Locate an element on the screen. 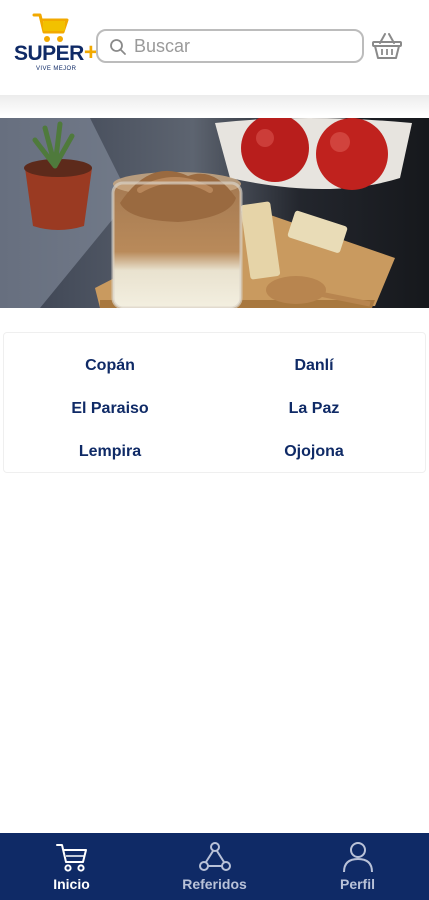 The width and height of the screenshot is (429, 900). header-shadow is located at coordinates (214, 104).